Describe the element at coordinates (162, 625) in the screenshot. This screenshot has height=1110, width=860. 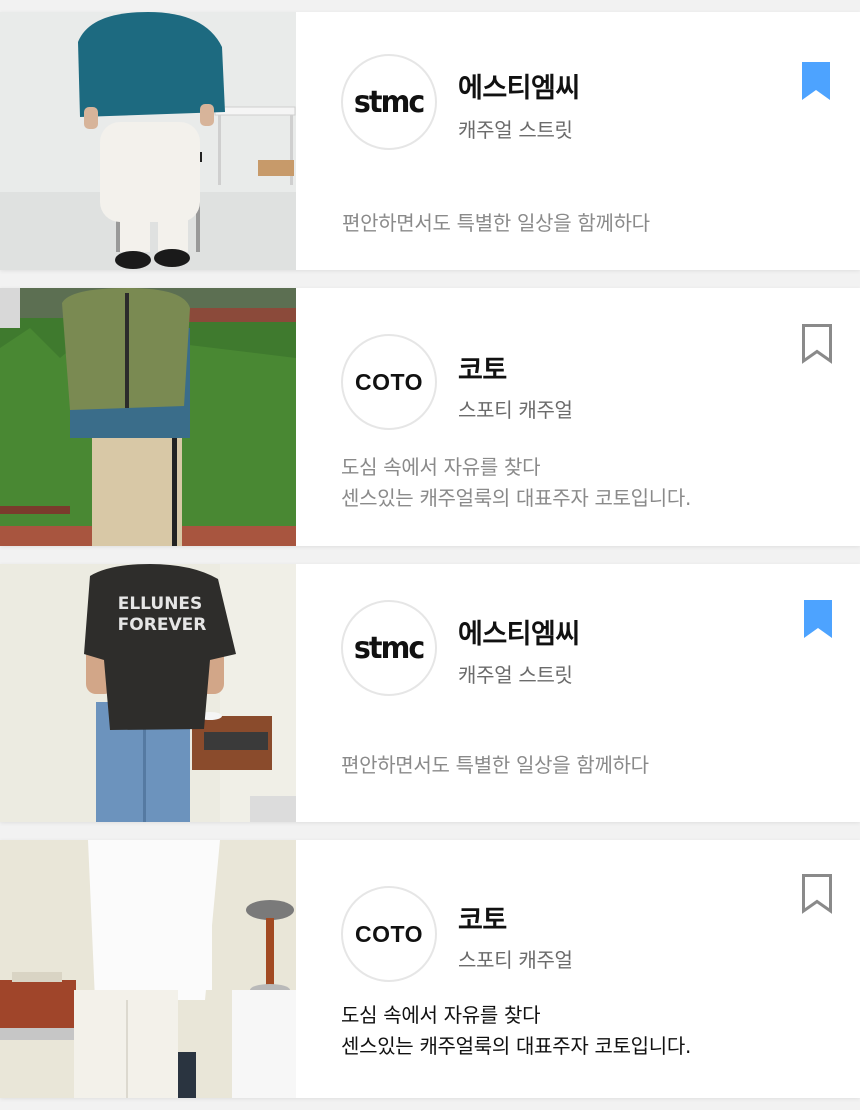
I see `tshirt-print-text: FOREVER` at that location.